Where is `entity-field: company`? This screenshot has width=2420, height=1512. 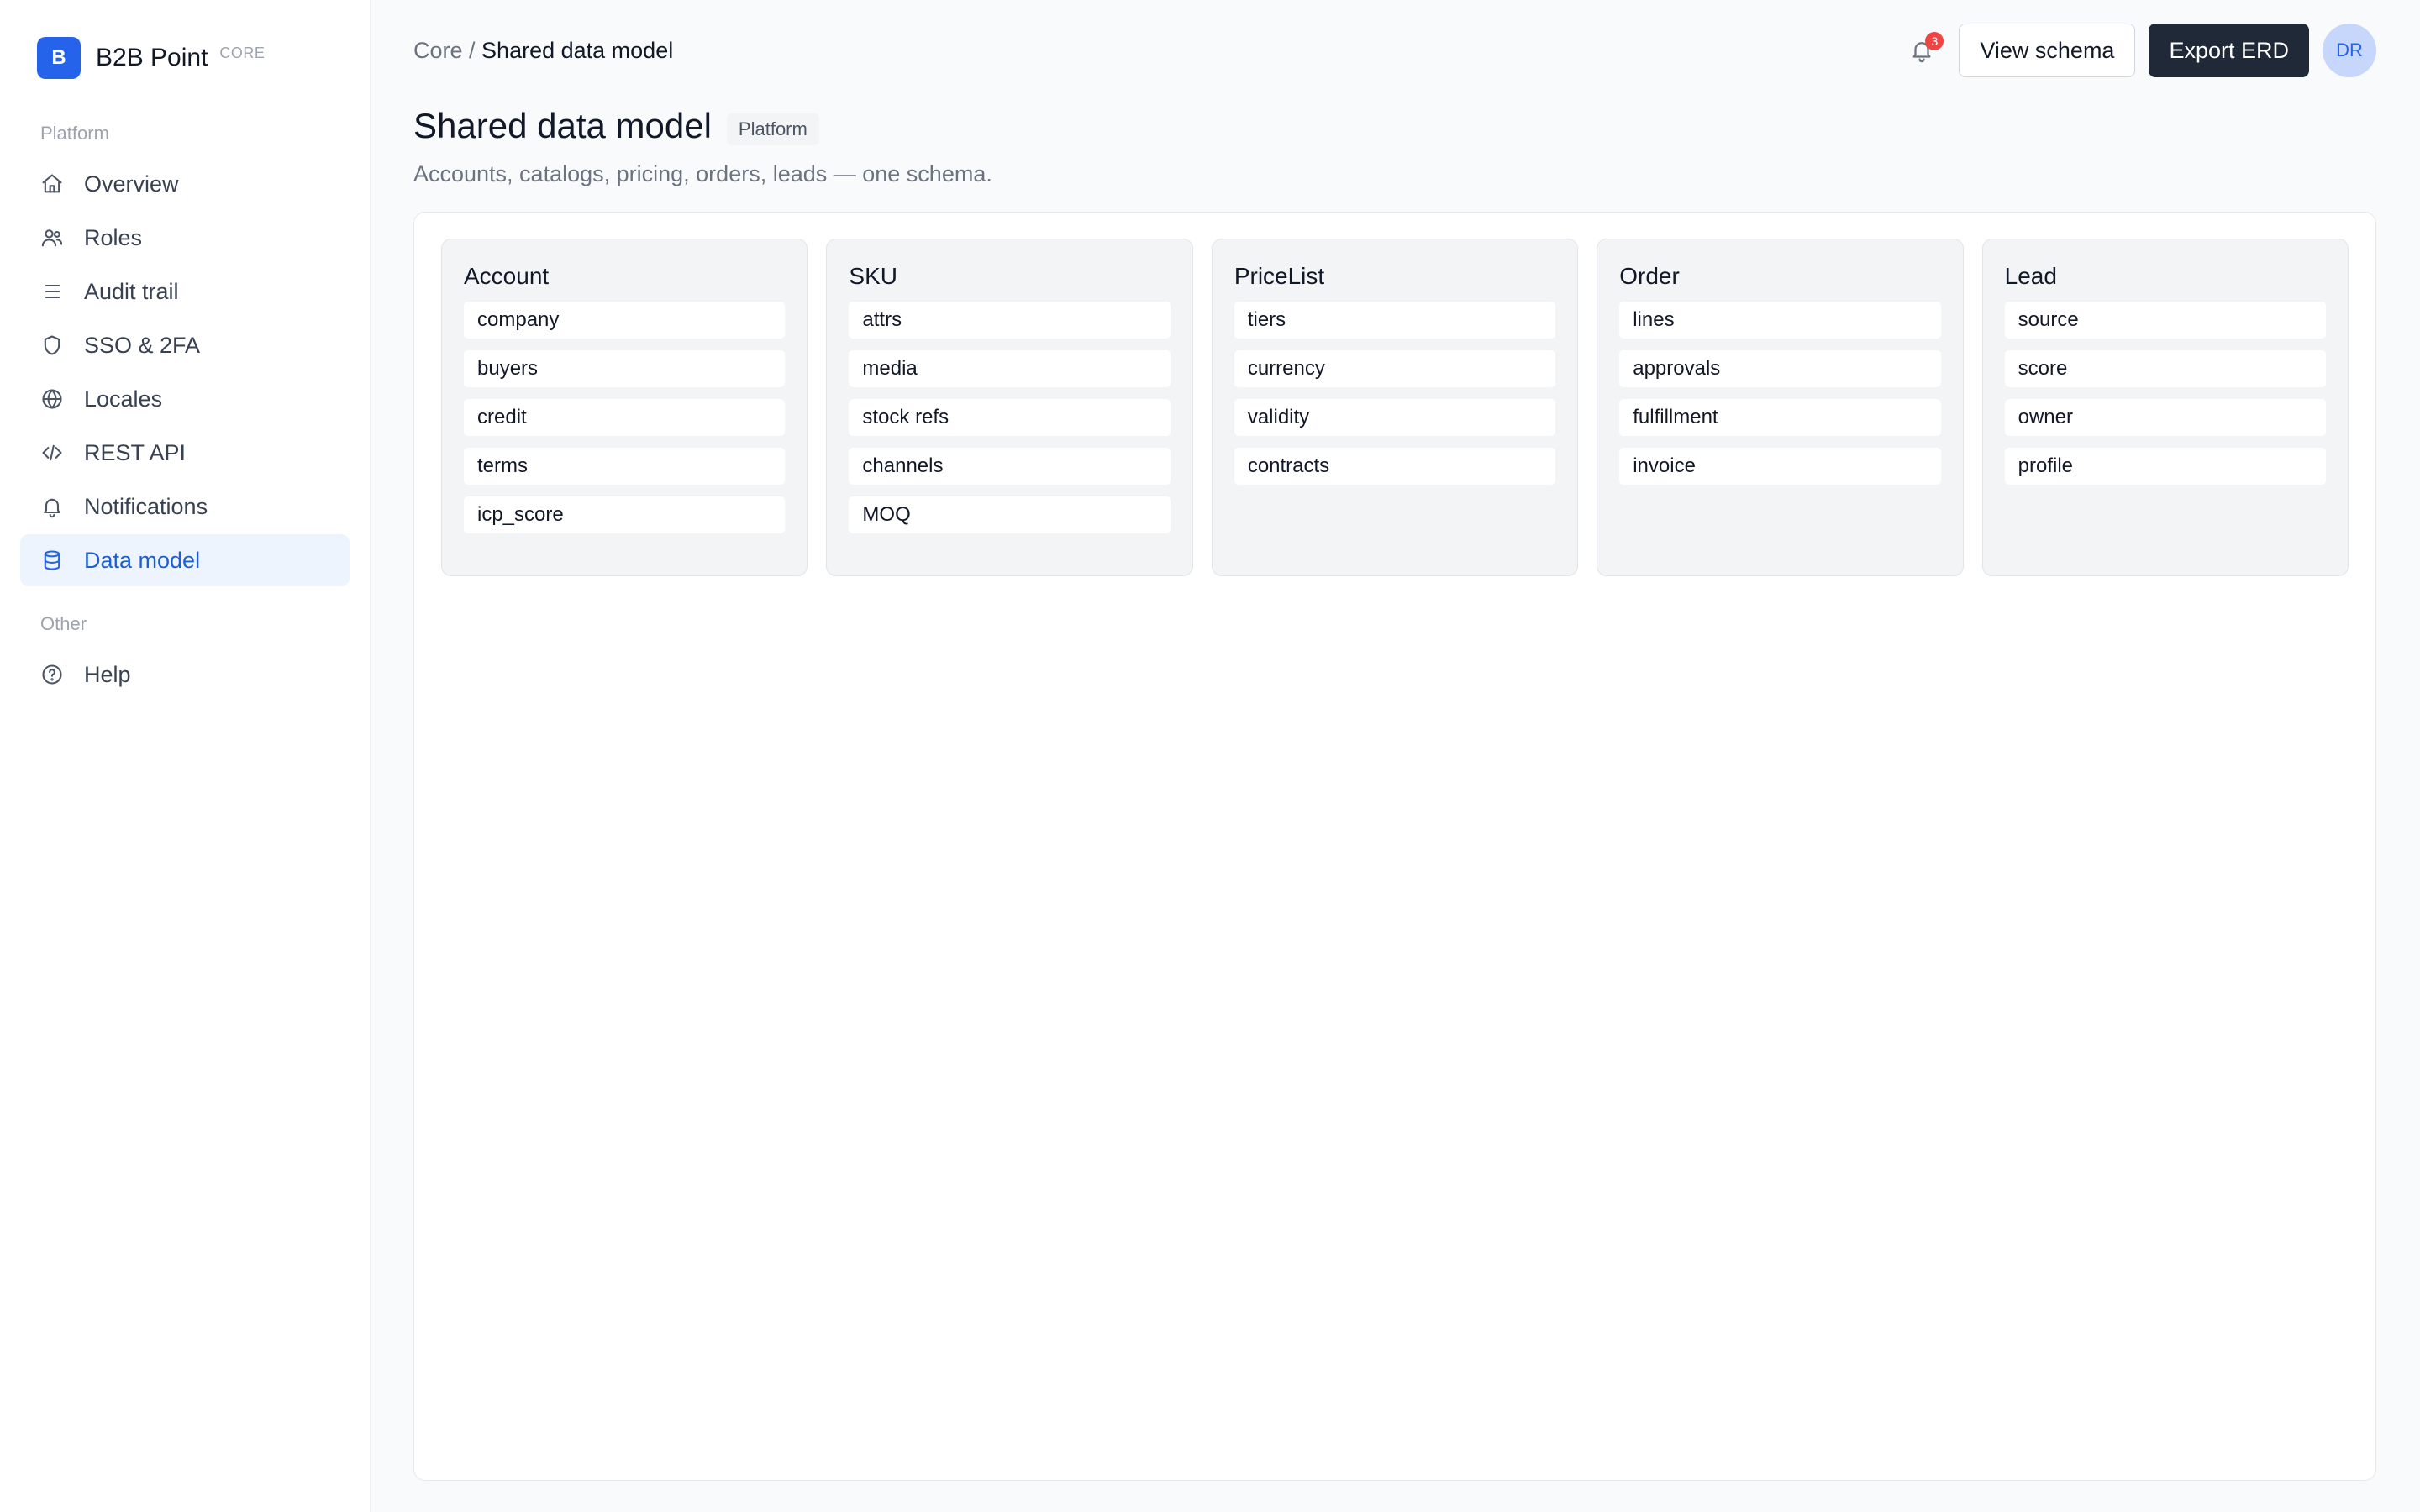
entity-field: company is located at coordinates (625, 320).